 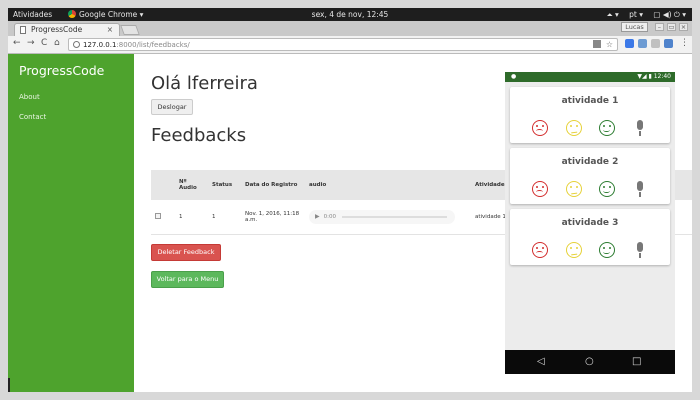 I want to click on android-home-icon: ○, so click(x=589, y=362).